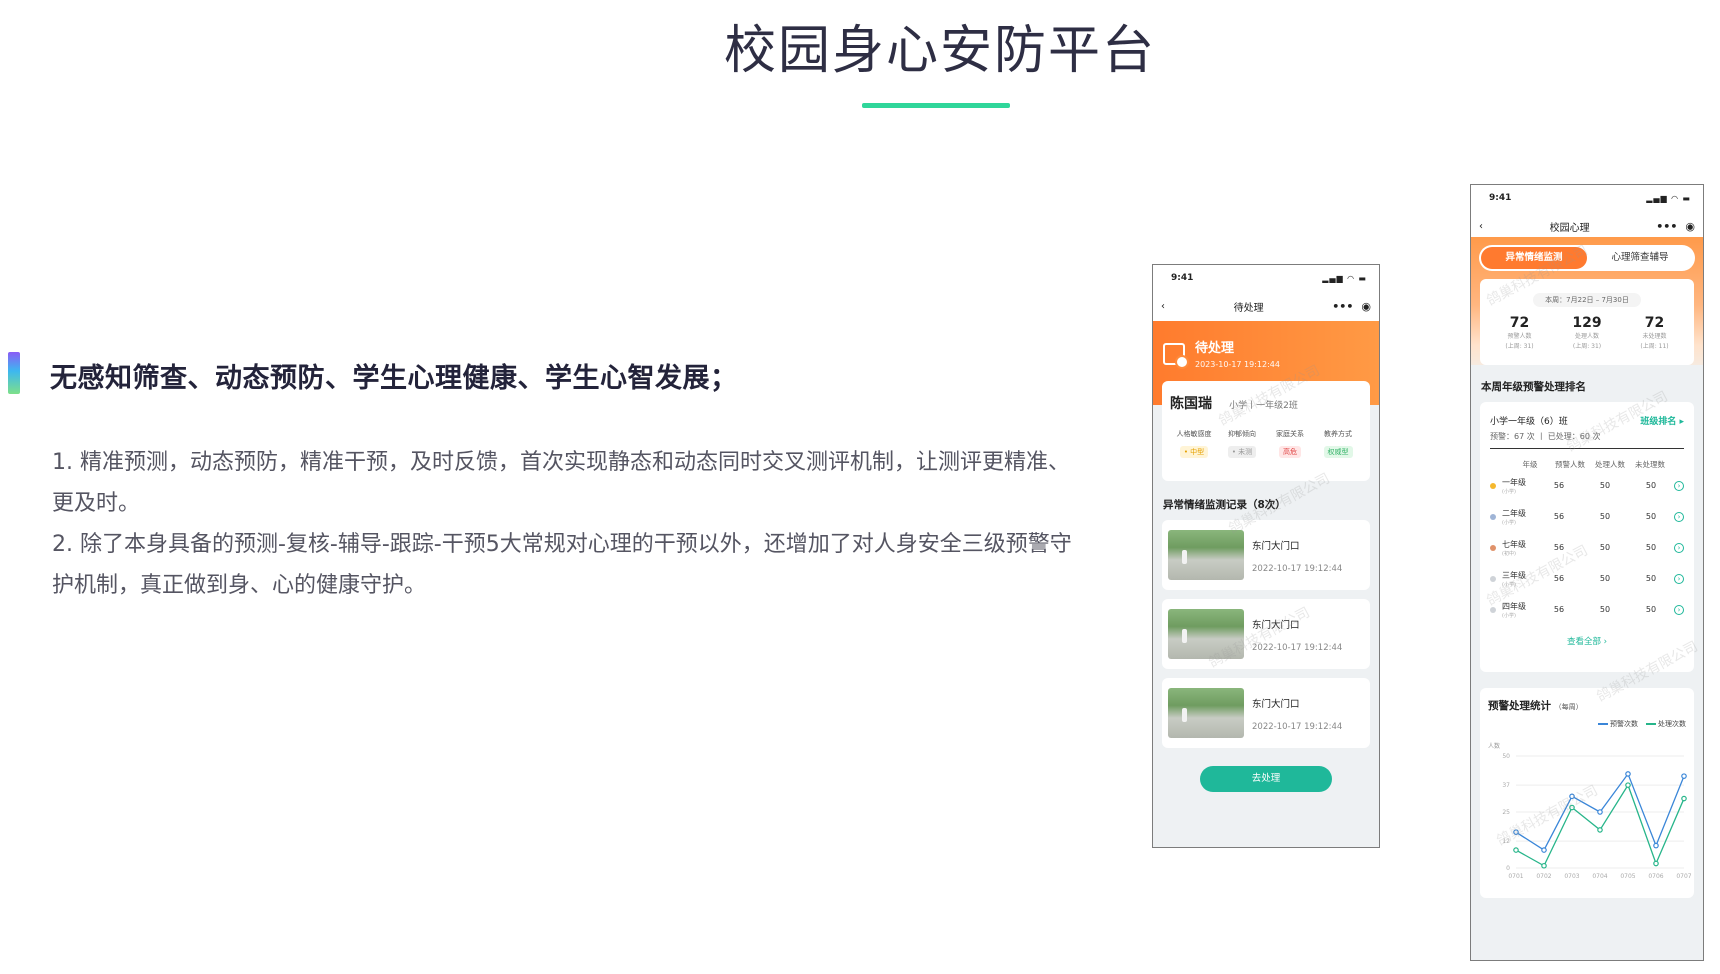 This screenshot has width=1720, height=974. Describe the element at coordinates (1514, 610) in the screenshot. I see `grade-name: 四年级 (小学)` at that location.